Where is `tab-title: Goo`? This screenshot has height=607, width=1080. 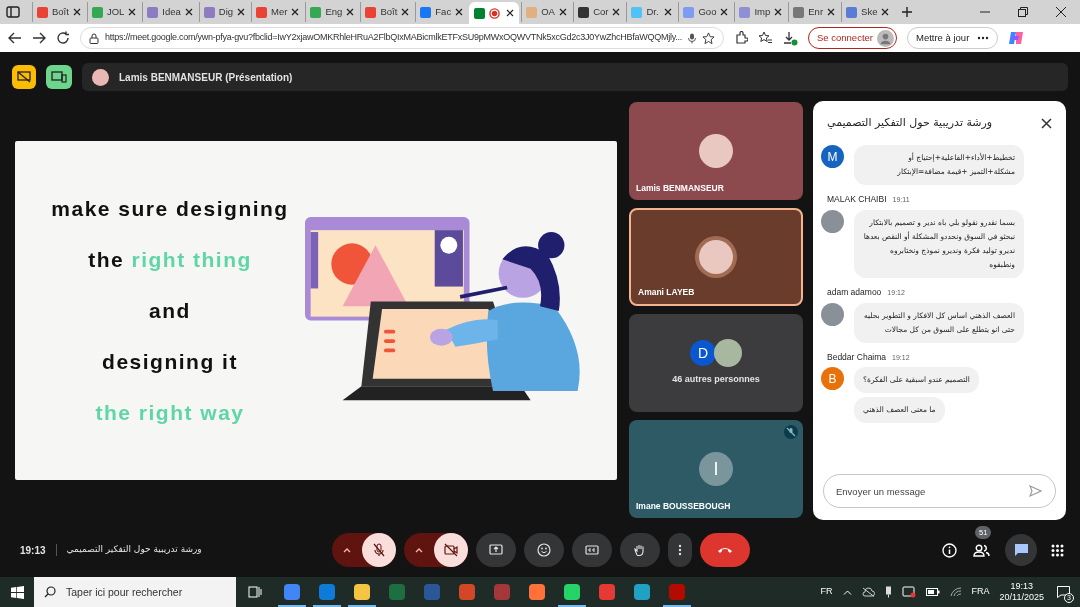
tab-title: Goo is located at coordinates (707, 11).